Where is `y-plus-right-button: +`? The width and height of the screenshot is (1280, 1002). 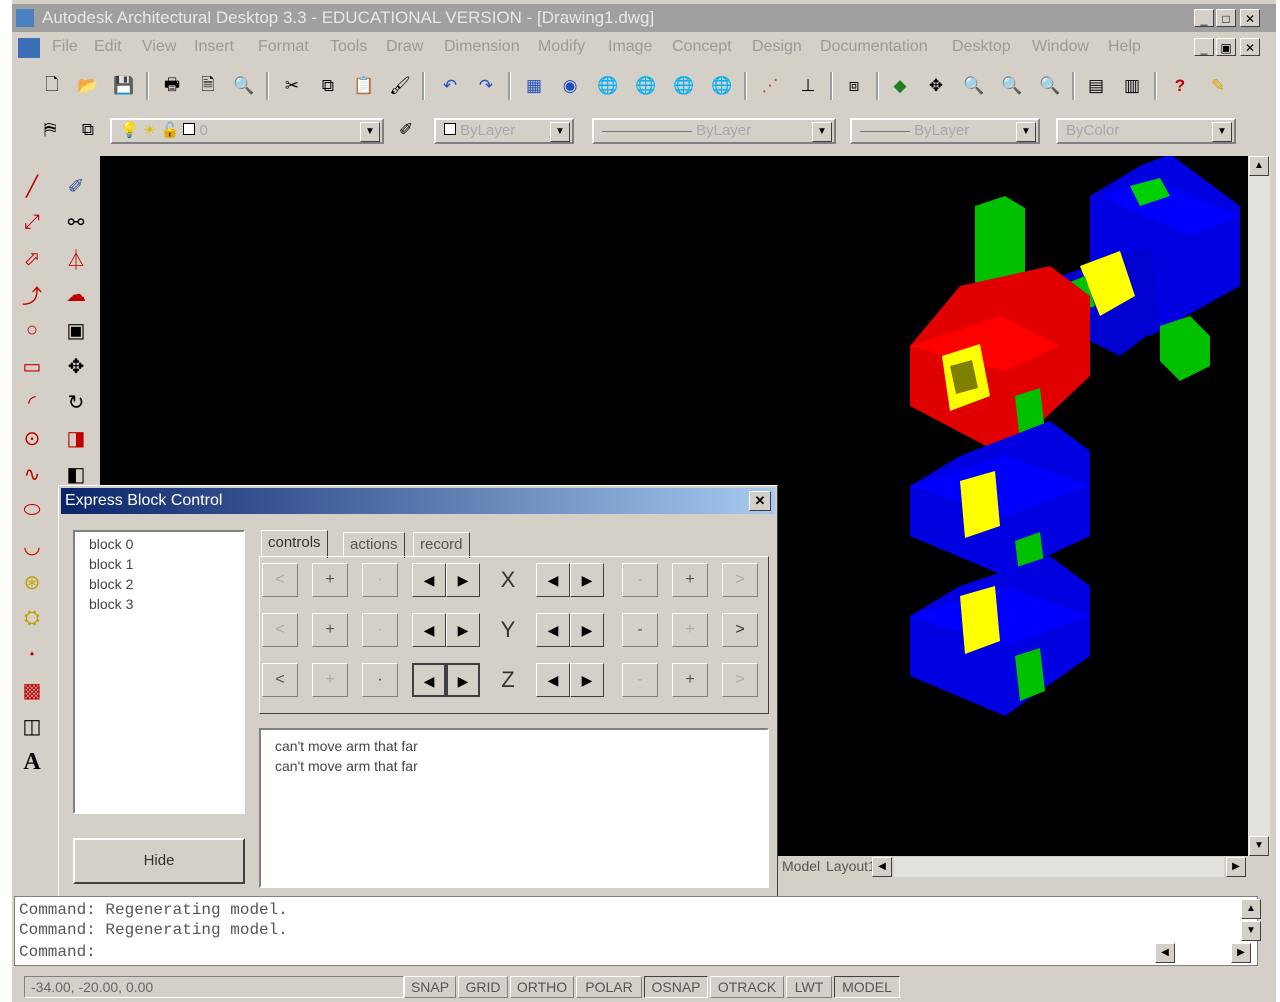 y-plus-right-button: + is located at coordinates (690, 630).